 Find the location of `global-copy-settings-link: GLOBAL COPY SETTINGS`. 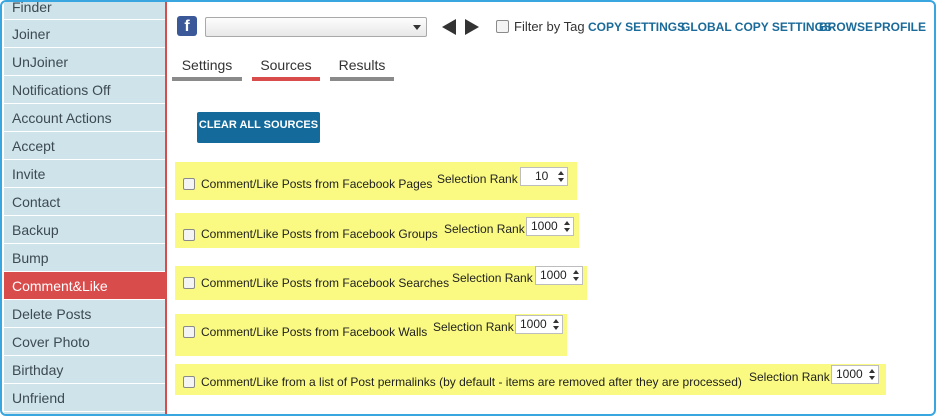

global-copy-settings-link: GLOBAL COPY SETTINGS is located at coordinates (756, 27).